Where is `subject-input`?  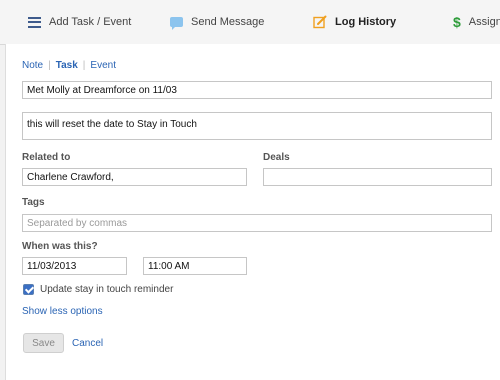 subject-input is located at coordinates (257, 90).